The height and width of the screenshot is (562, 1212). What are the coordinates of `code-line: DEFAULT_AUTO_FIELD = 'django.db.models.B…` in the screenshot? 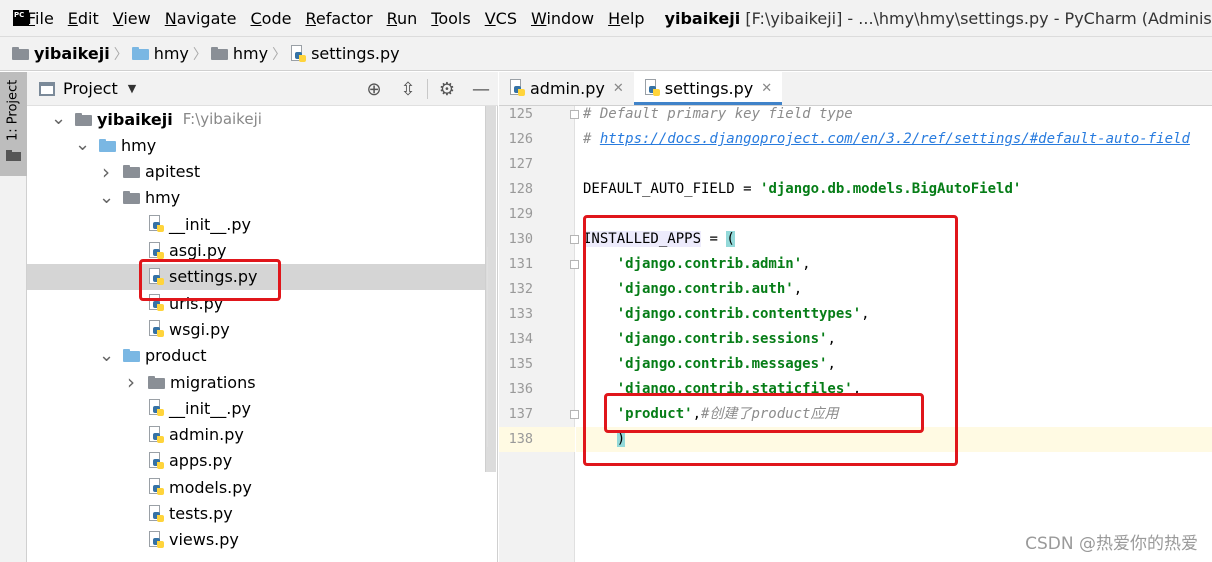 It's located at (802, 189).